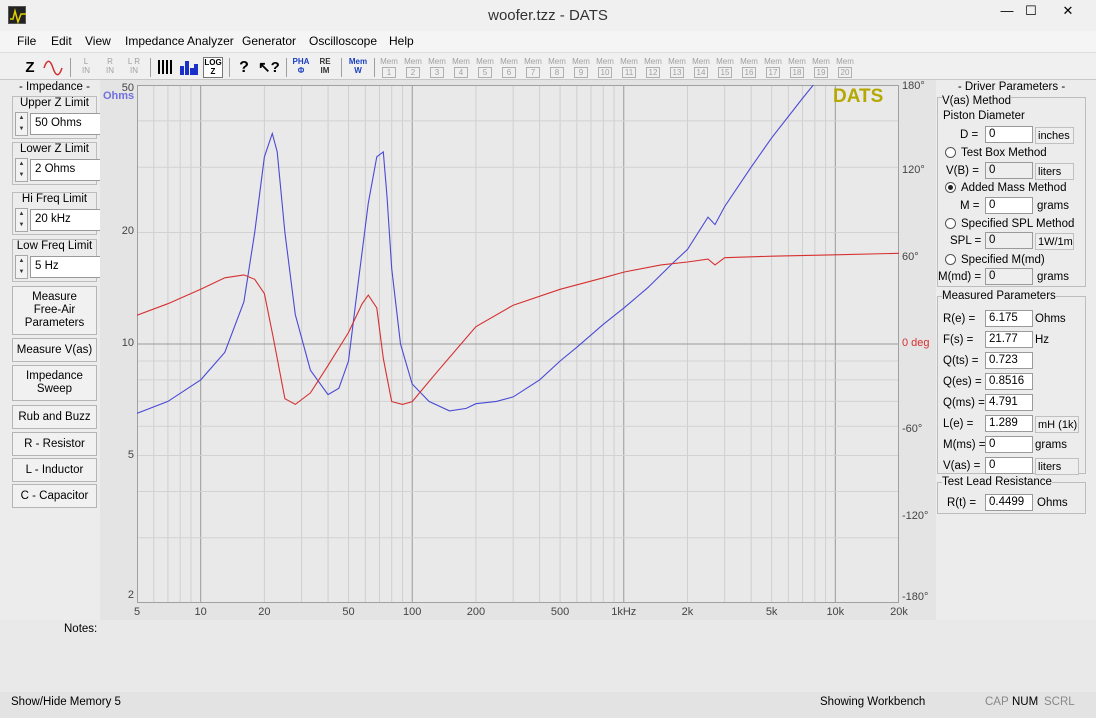 The width and height of the screenshot is (1096, 718). I want to click on memory-write-button: Mem W, so click(358, 67).